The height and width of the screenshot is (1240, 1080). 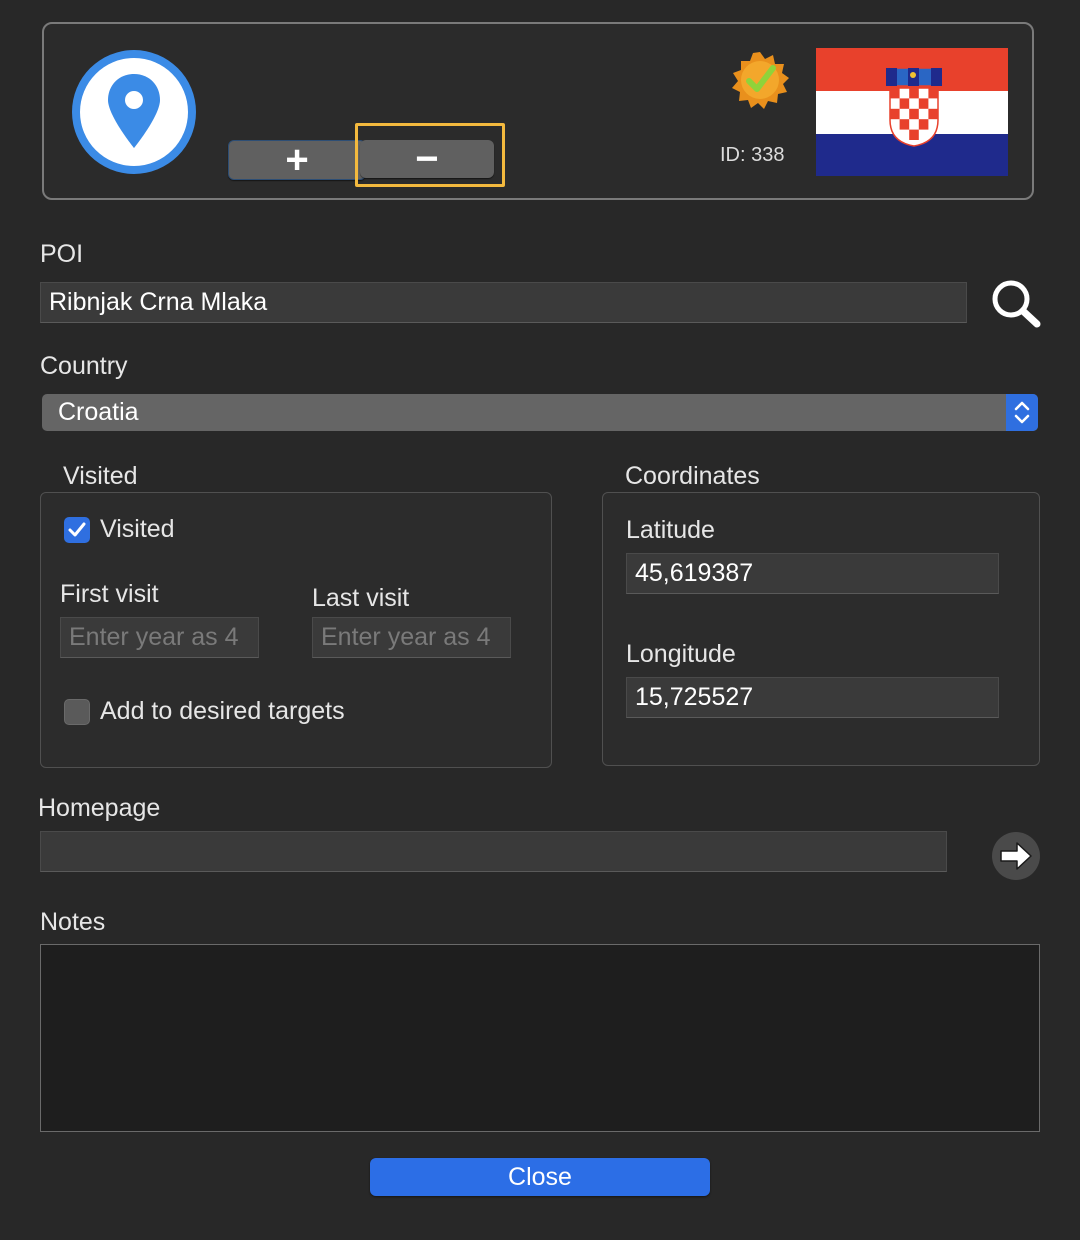 What do you see at coordinates (540, 412) in the screenshot?
I see `country-select: Croatia` at bounding box center [540, 412].